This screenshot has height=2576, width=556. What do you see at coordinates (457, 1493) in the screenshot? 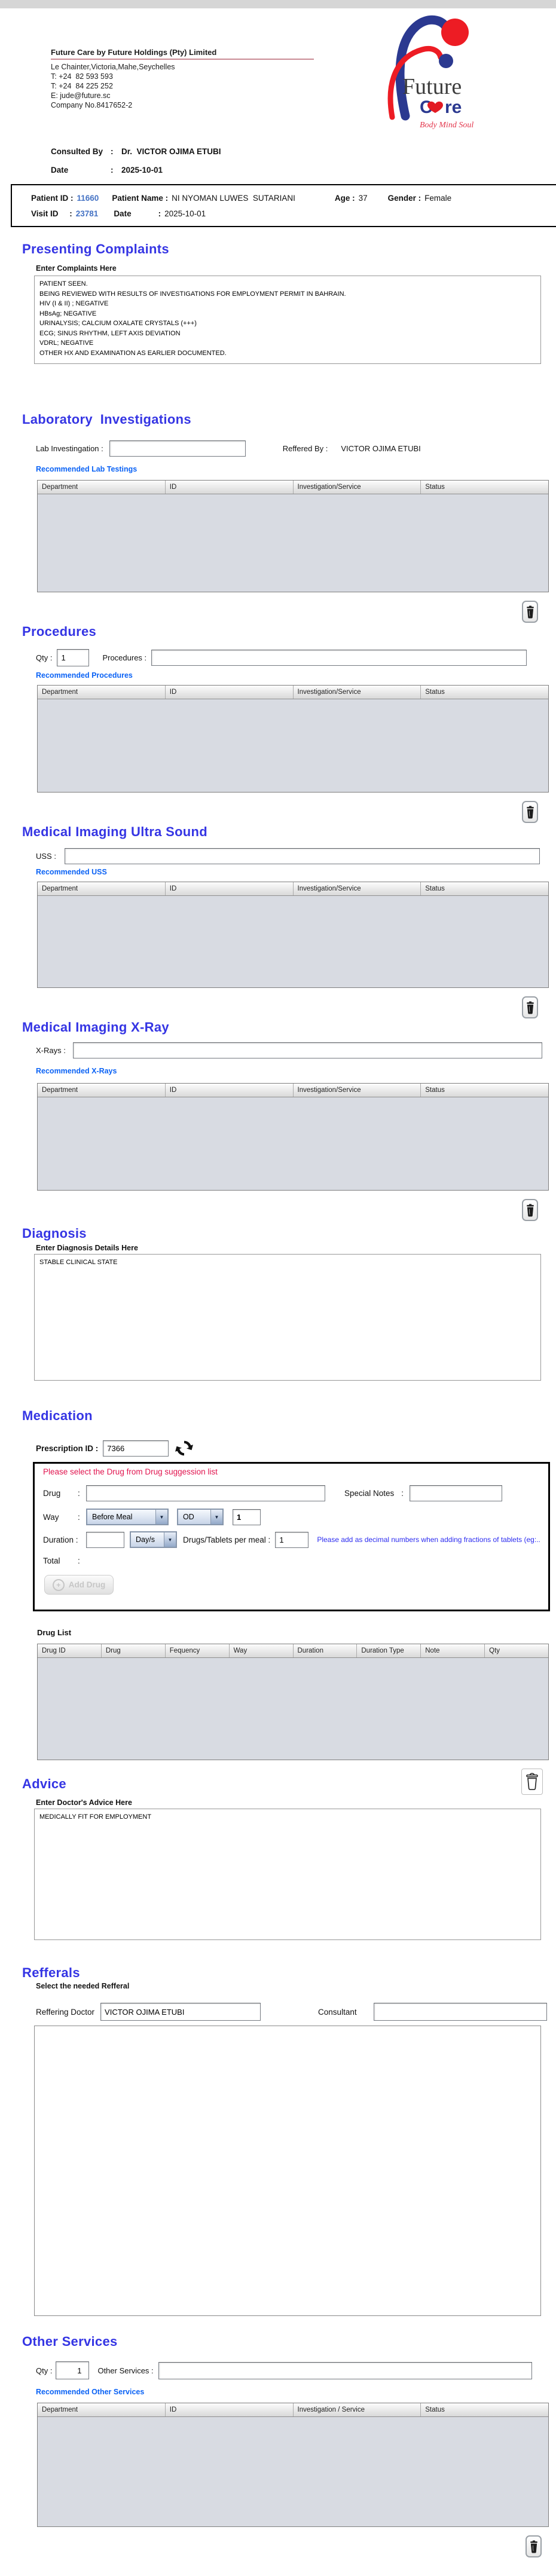
I see `special-notes-input` at bounding box center [457, 1493].